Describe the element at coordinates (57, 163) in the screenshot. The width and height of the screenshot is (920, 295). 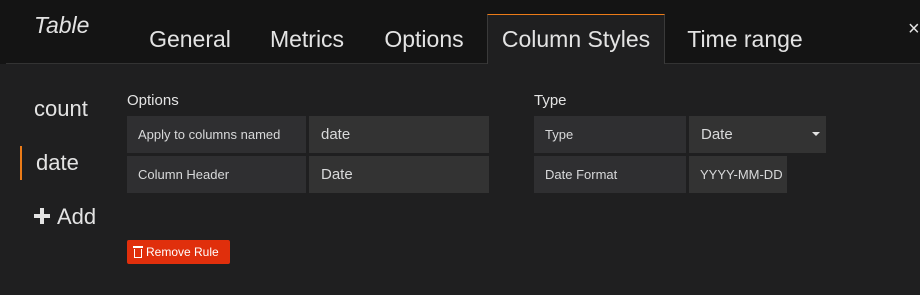
I see `sidebar-item-date: date` at that location.